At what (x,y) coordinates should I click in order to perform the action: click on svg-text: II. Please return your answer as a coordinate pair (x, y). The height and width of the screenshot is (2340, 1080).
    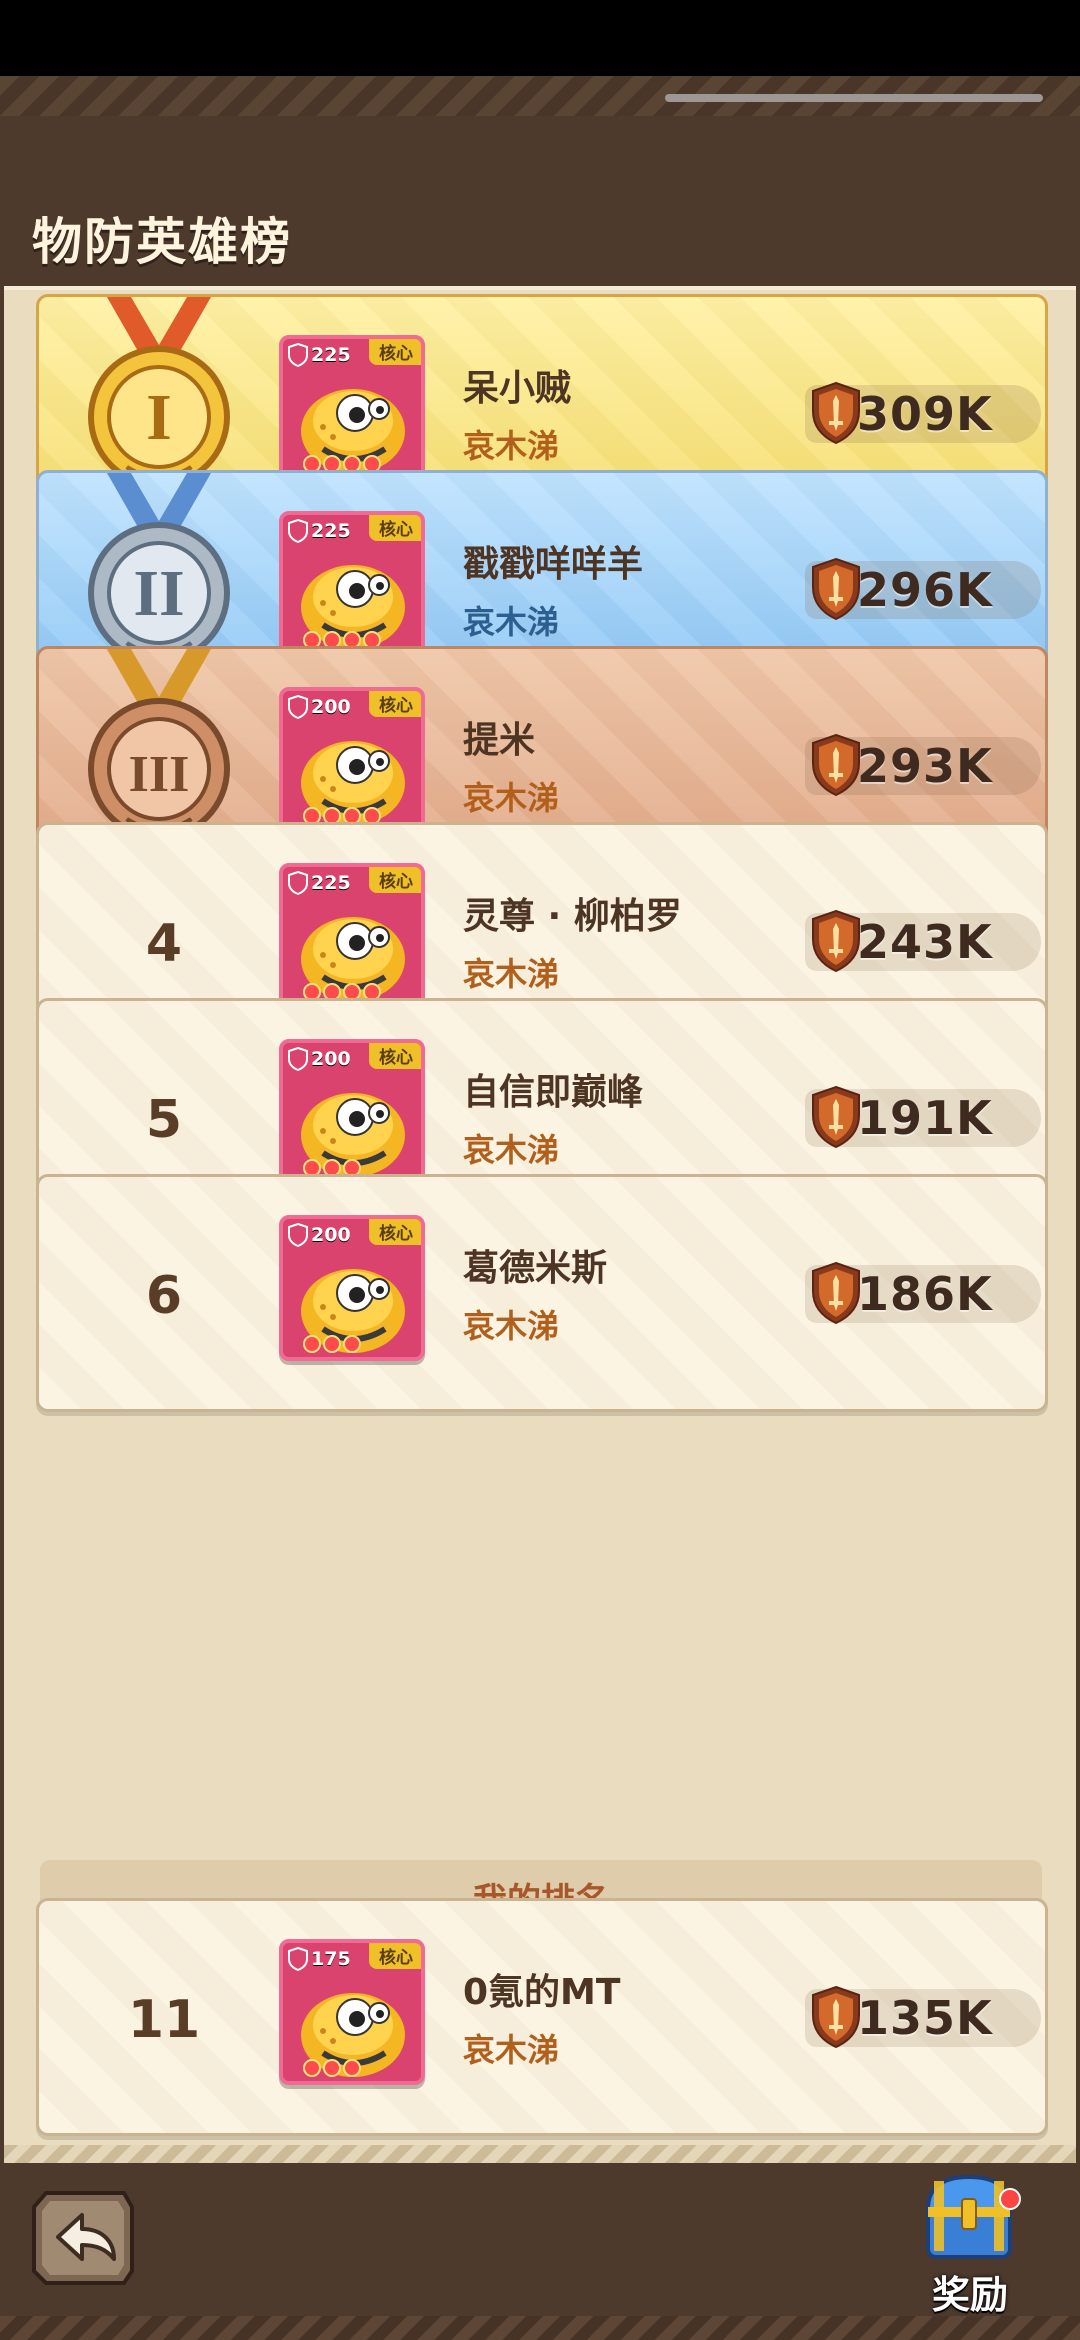
    Looking at the image, I should click on (158, 593).